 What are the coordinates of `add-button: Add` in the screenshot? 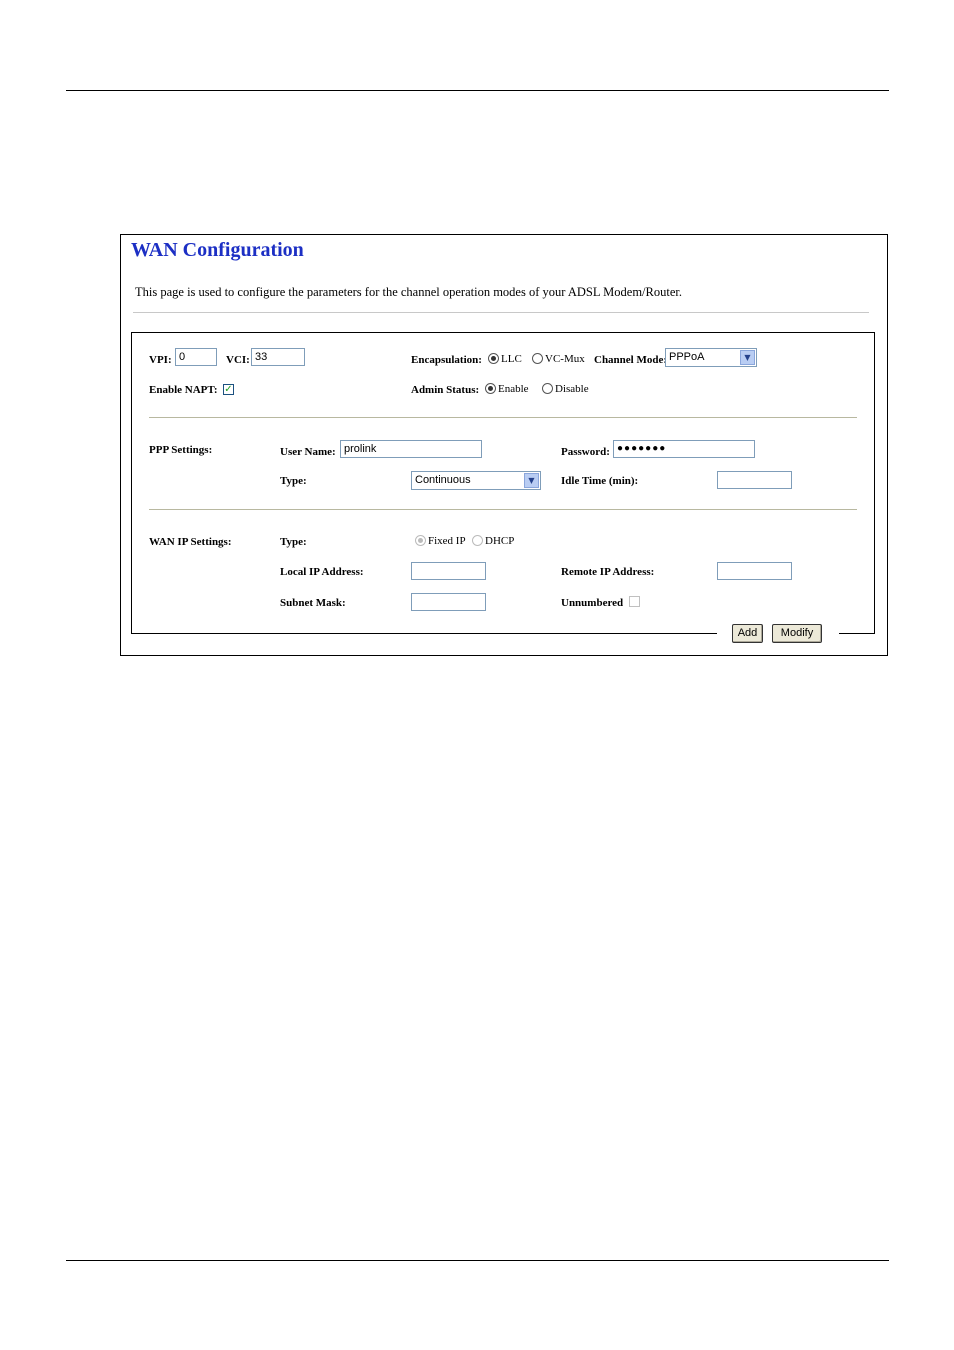 It's located at (747, 633).